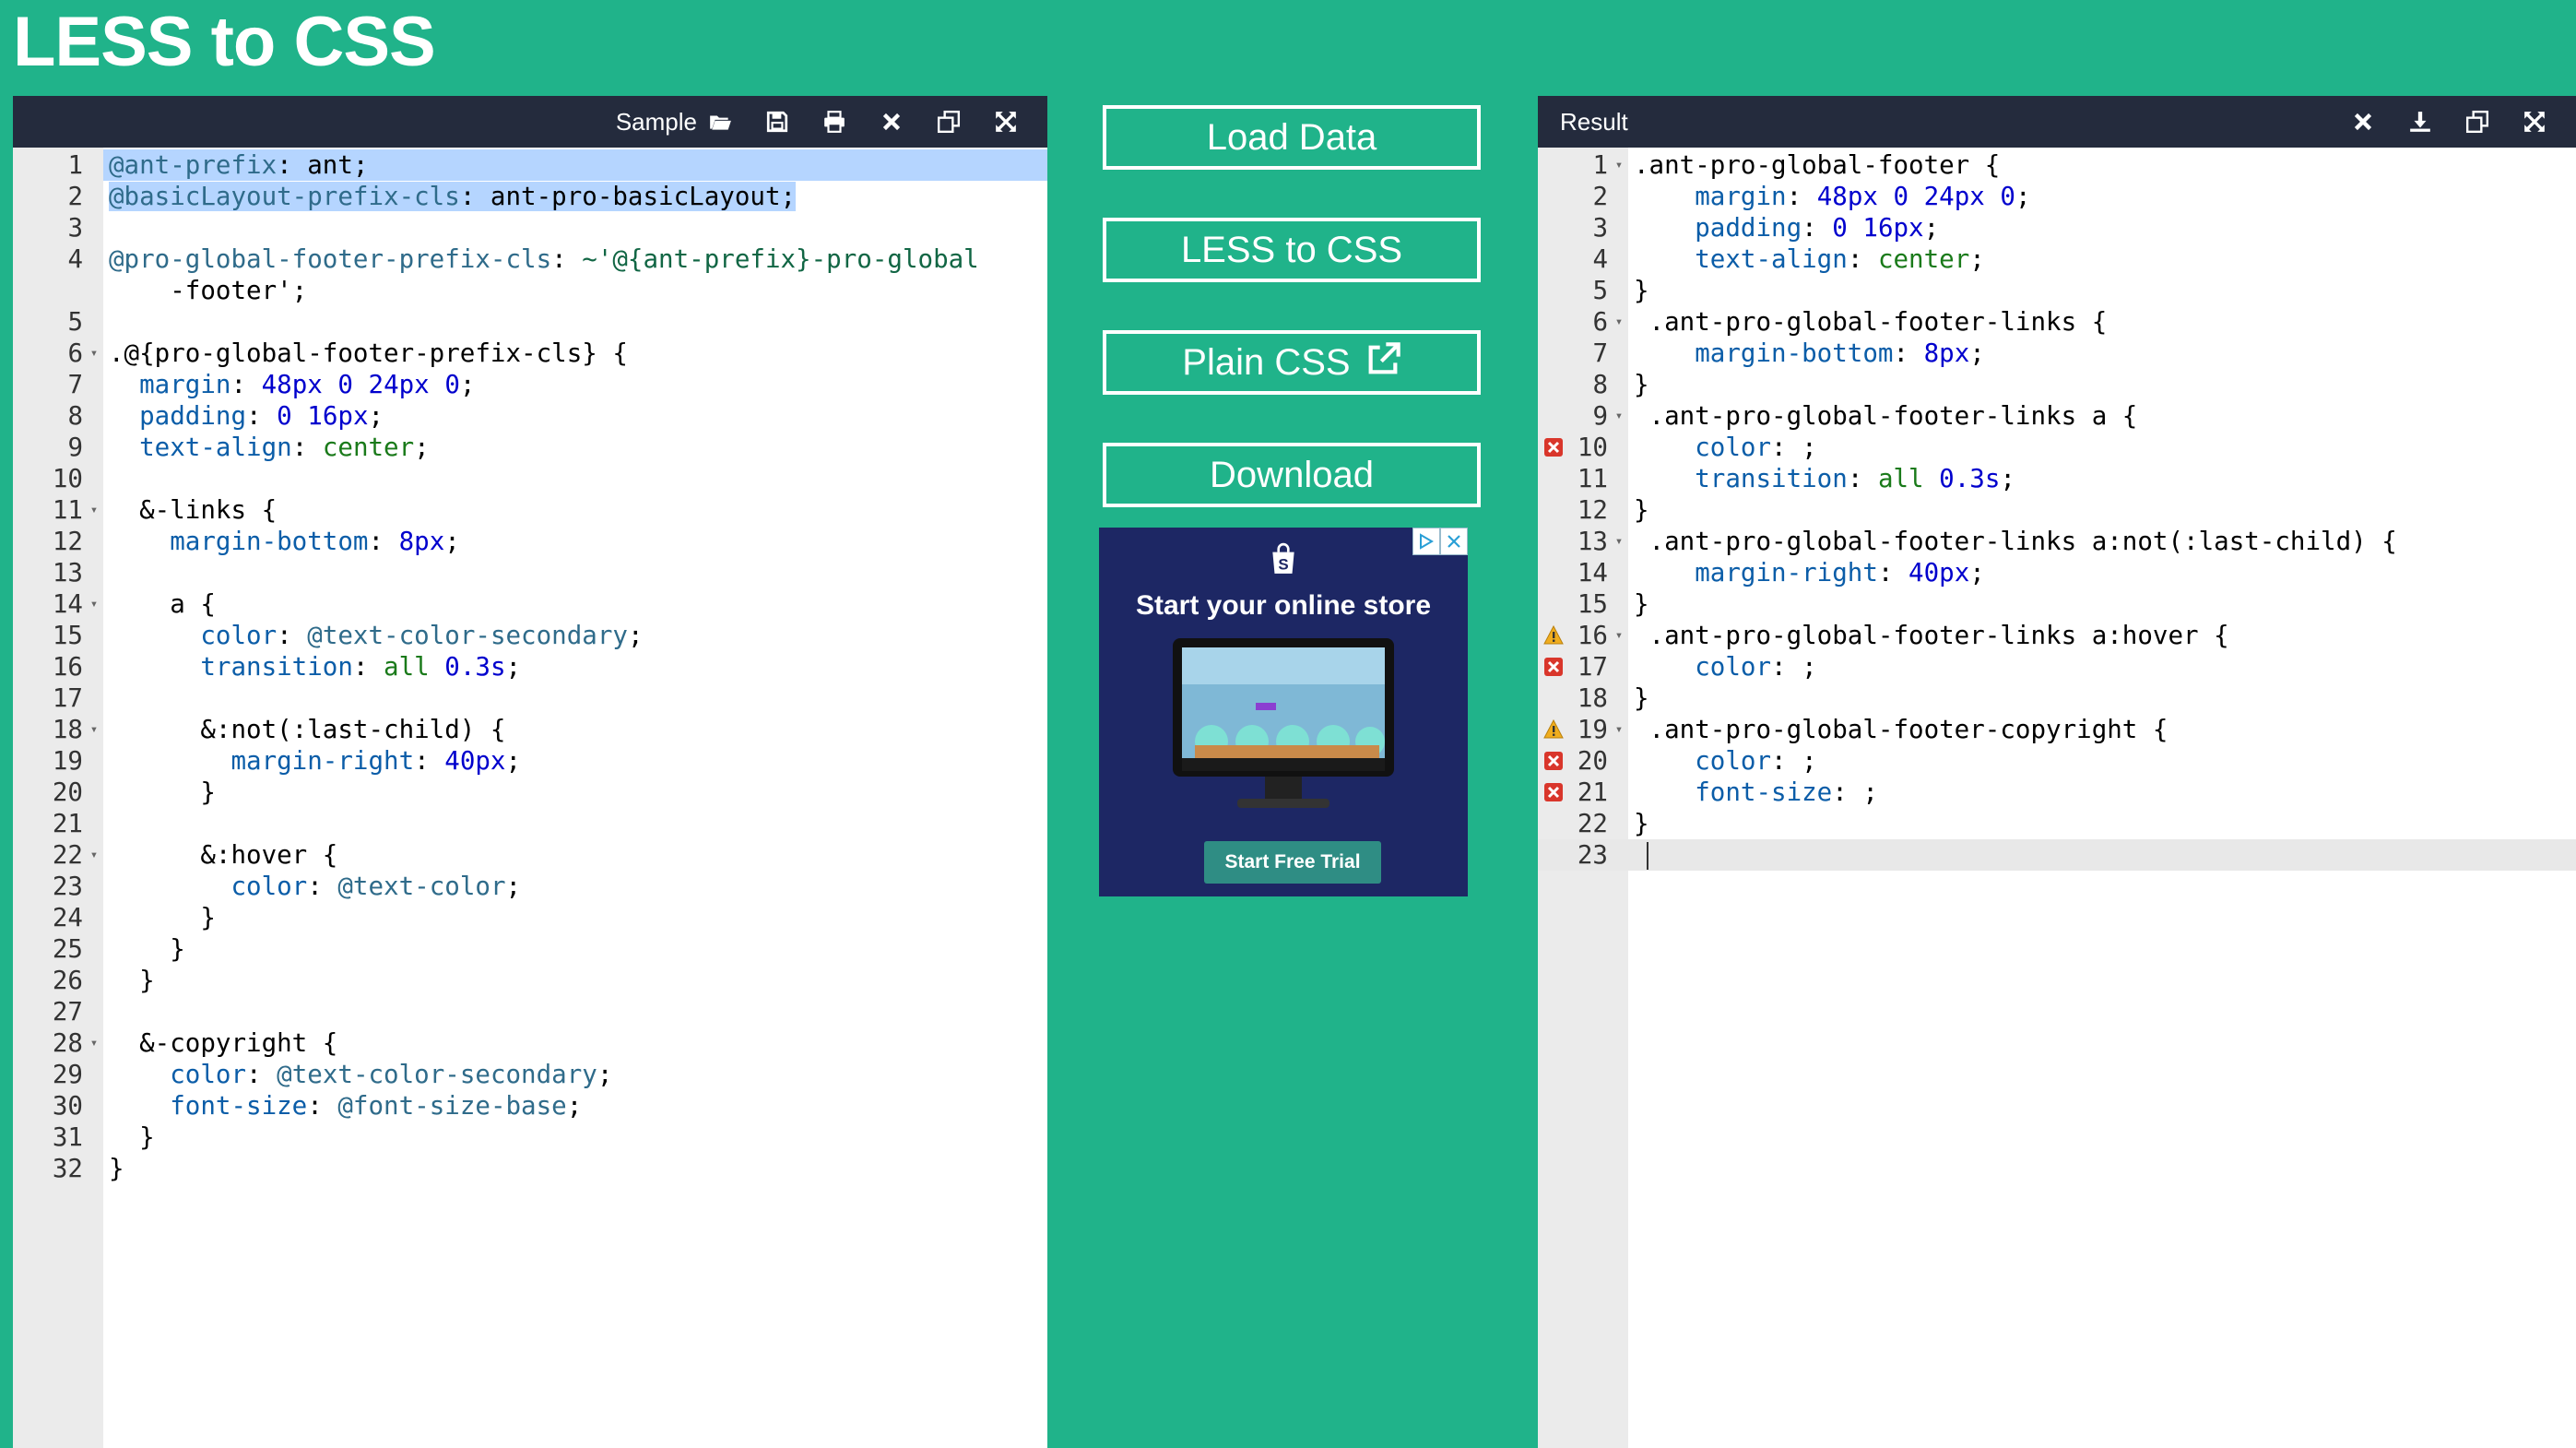 The width and height of the screenshot is (2576, 1448). What do you see at coordinates (2057, 384) in the screenshot?
I see `result-code-line: 8}` at bounding box center [2057, 384].